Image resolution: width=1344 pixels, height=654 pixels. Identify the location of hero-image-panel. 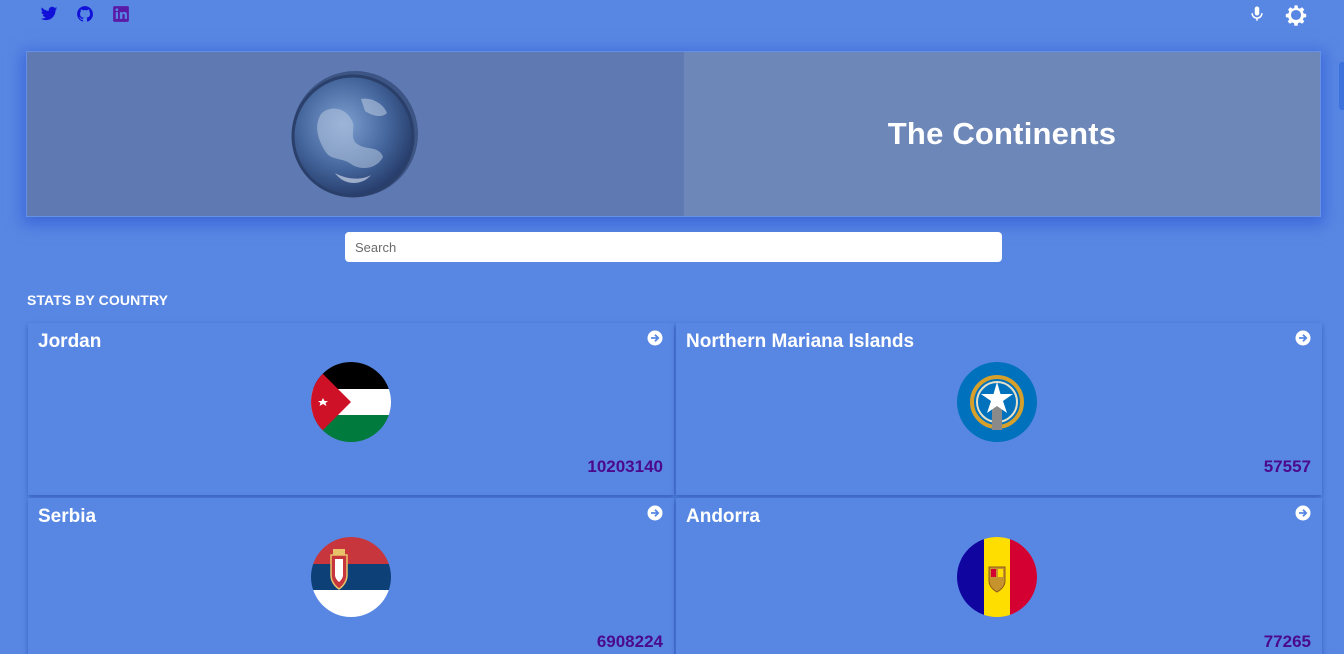
(355, 134).